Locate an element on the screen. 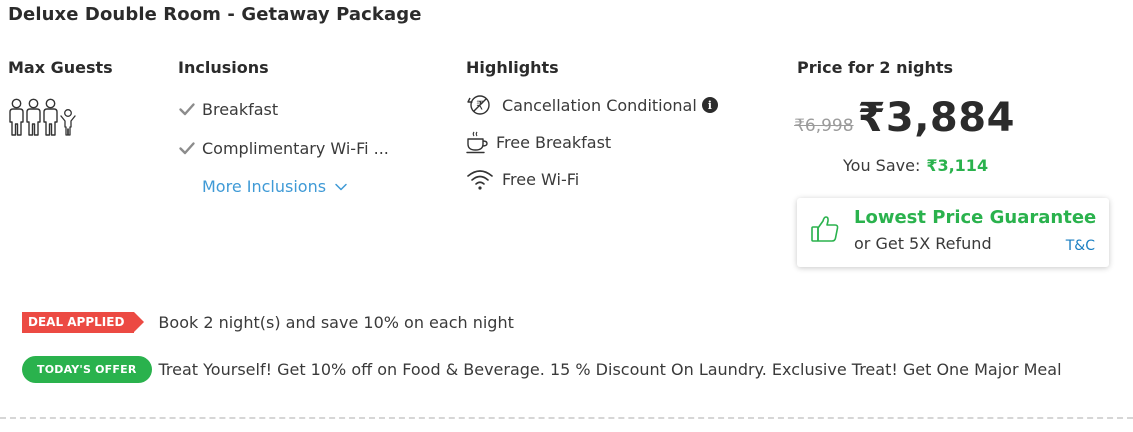 The image size is (1133, 432). info-icon: i is located at coordinates (709, 105).